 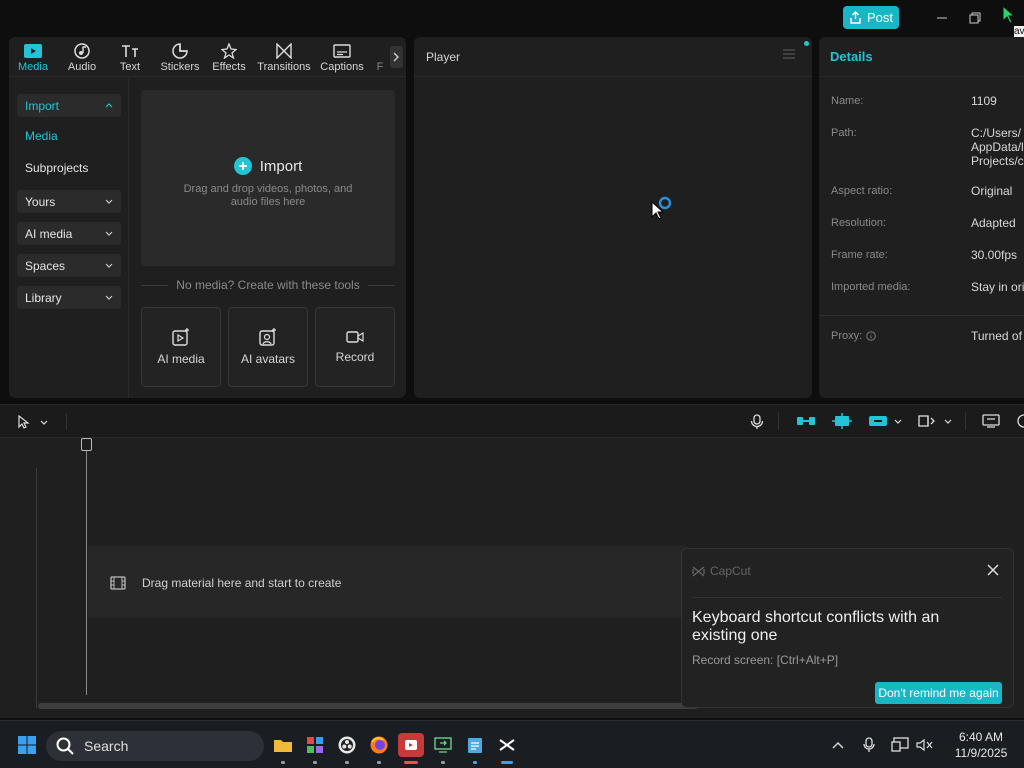 I want to click on frame-rate-value: 30.00fps, so click(x=994, y=255).